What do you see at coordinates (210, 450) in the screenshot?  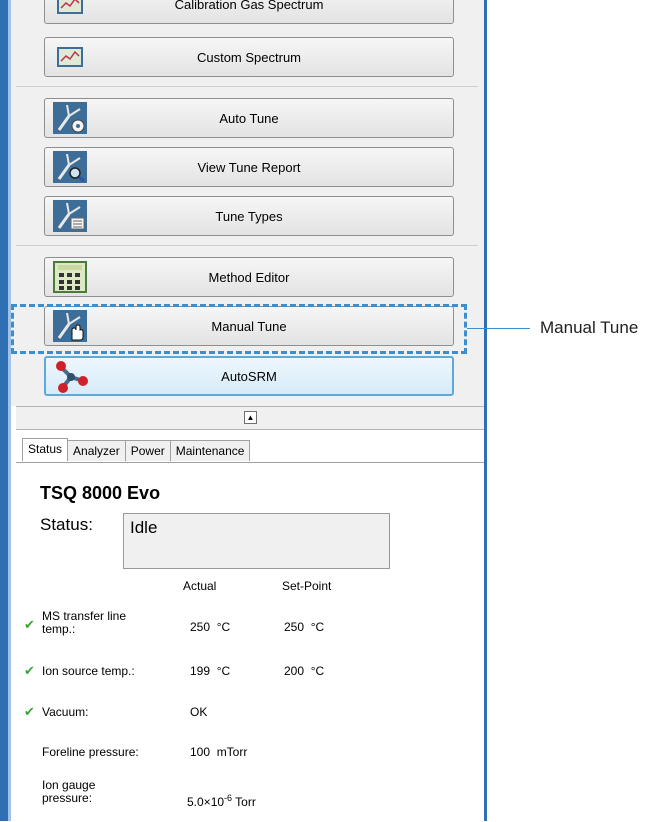 I see `tab-maintenance: Maintenance` at bounding box center [210, 450].